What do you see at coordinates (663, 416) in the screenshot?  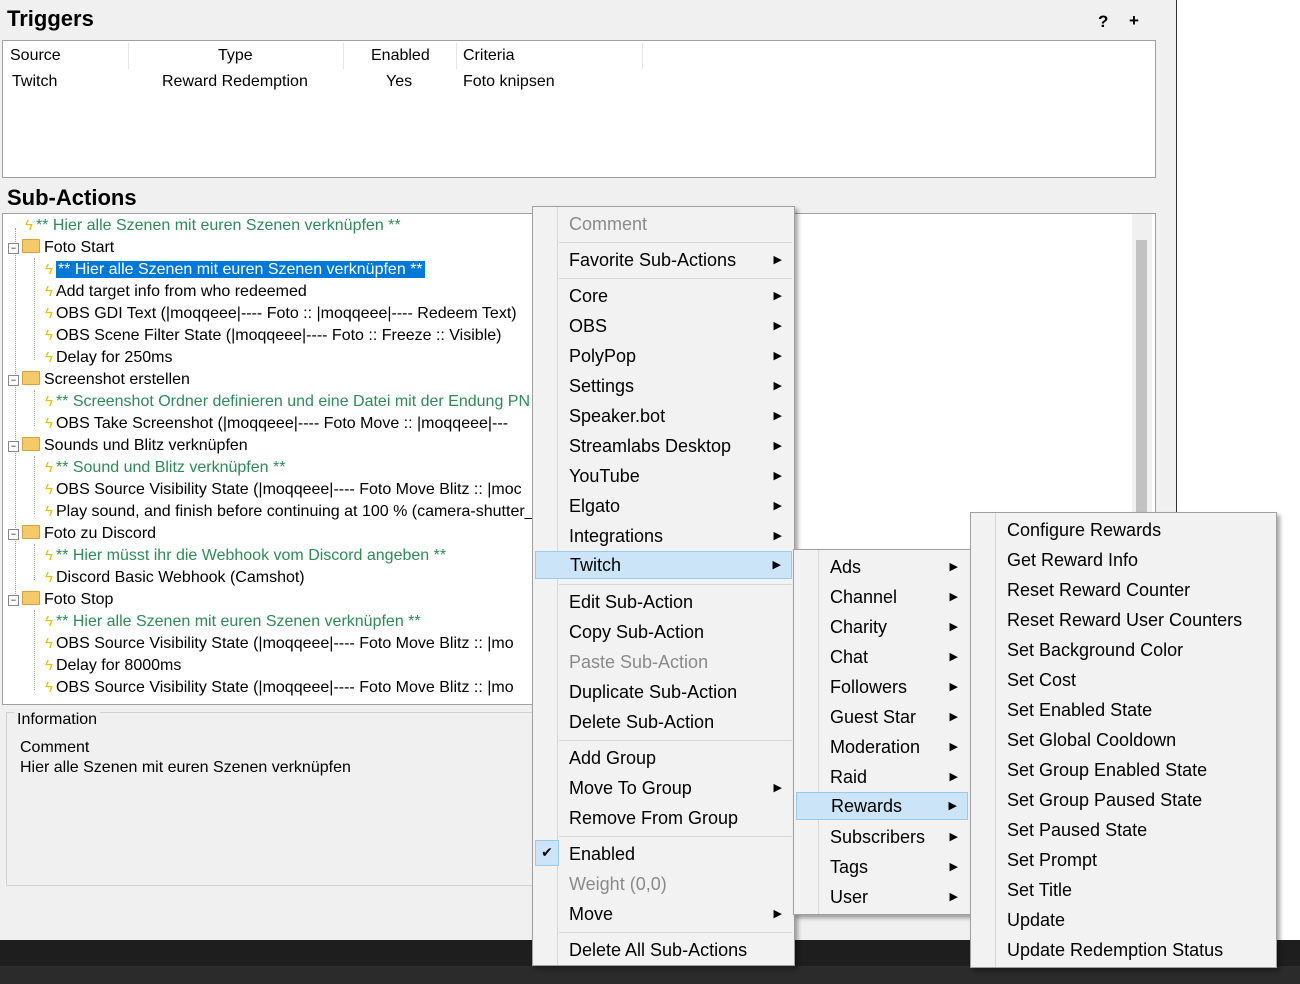 I see `menu-item-speakerbot: Speaker.bot ▶` at bounding box center [663, 416].